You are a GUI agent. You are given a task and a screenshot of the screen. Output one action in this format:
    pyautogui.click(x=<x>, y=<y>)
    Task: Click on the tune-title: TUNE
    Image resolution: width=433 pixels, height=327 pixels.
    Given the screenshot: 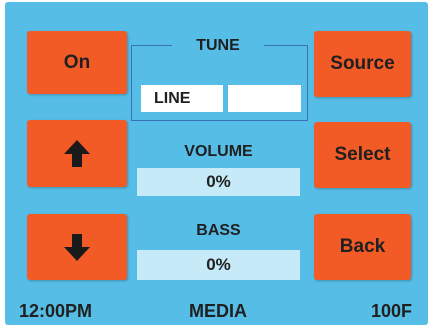 What is the action you would take?
    pyautogui.click(x=218, y=46)
    